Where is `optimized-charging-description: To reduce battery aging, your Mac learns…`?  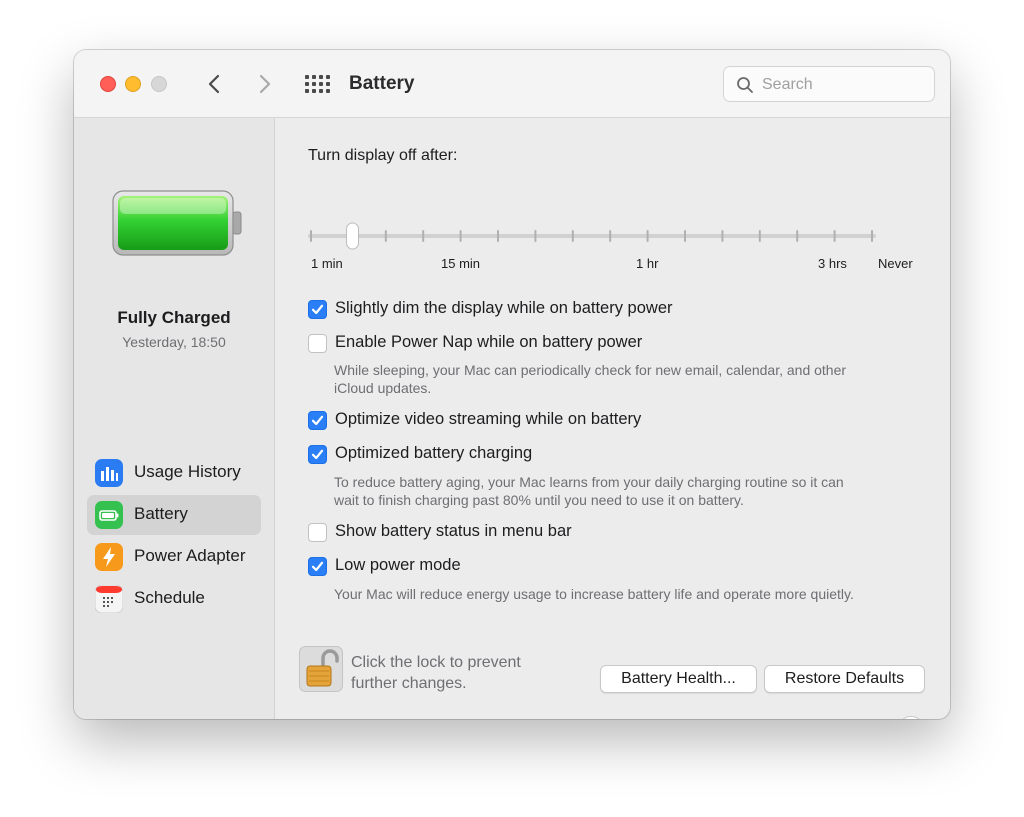 optimized-charging-description: To reduce battery aging, your Mac learns… is located at coordinates (589, 491).